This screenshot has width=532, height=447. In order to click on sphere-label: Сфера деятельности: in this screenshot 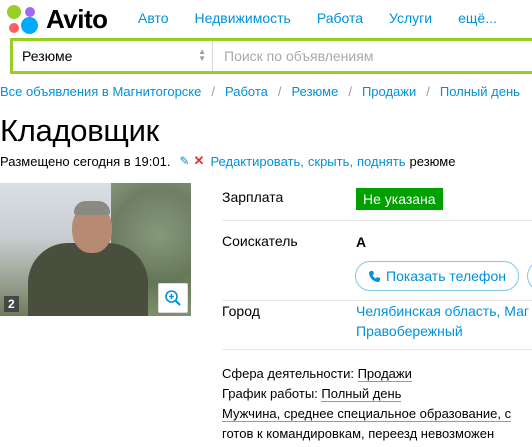, I will do `click(288, 373)`.